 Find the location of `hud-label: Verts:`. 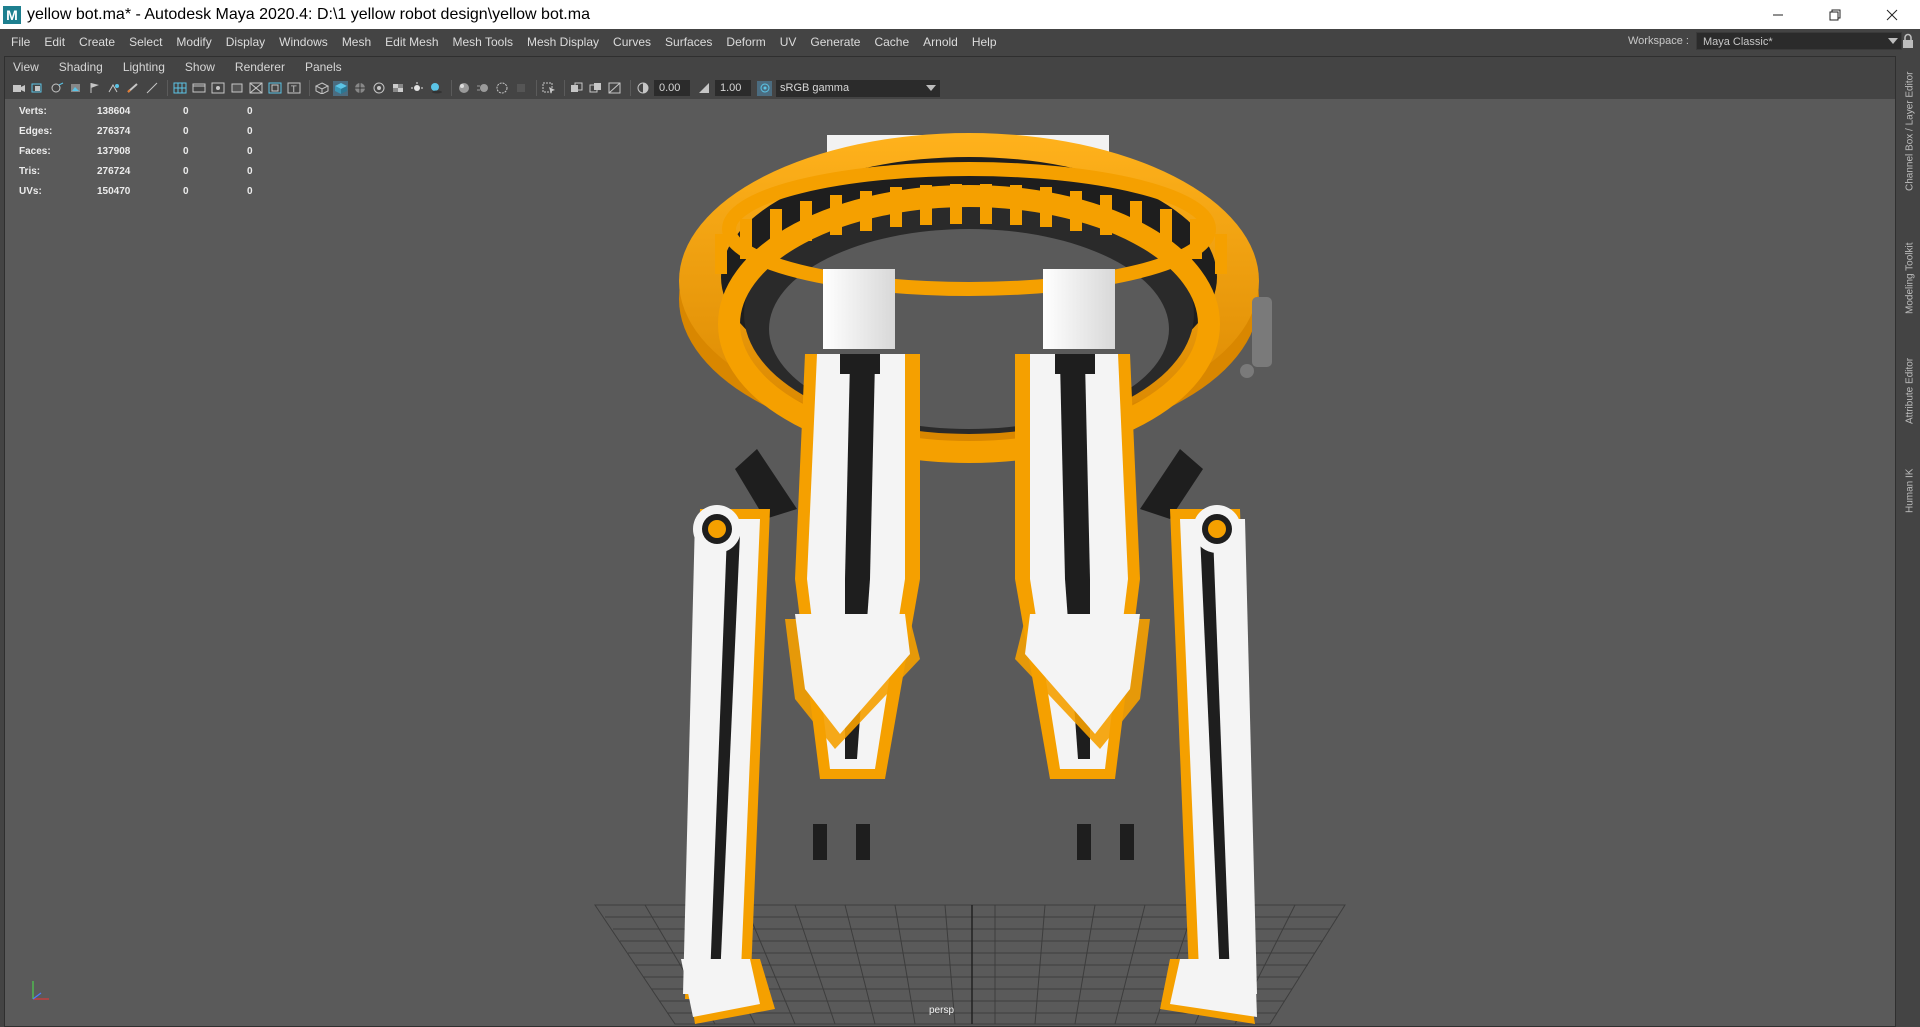

hud-label: Verts: is located at coordinates (33, 111).